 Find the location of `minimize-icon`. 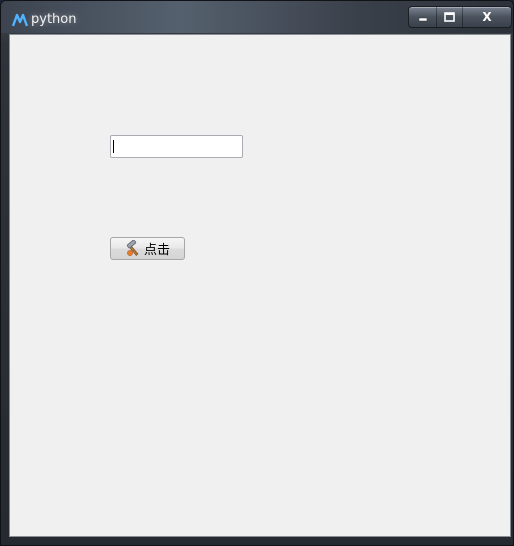

minimize-icon is located at coordinates (422, 19).